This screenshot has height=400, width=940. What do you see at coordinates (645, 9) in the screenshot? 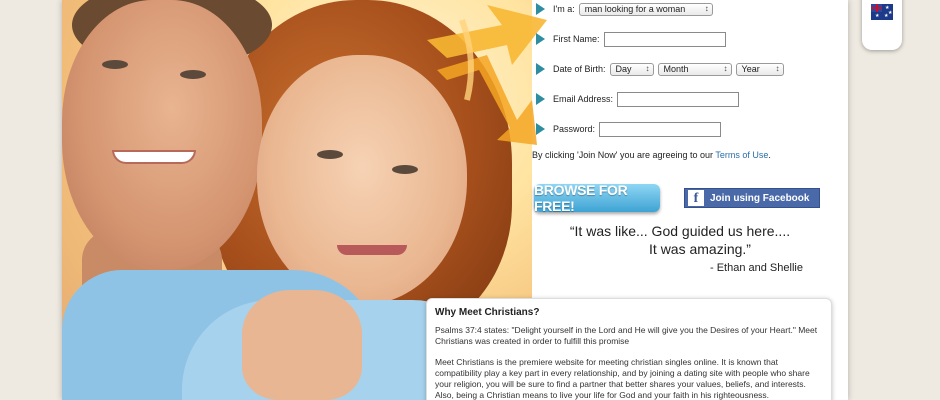
I see `im-a-select: man looking for a woman` at bounding box center [645, 9].